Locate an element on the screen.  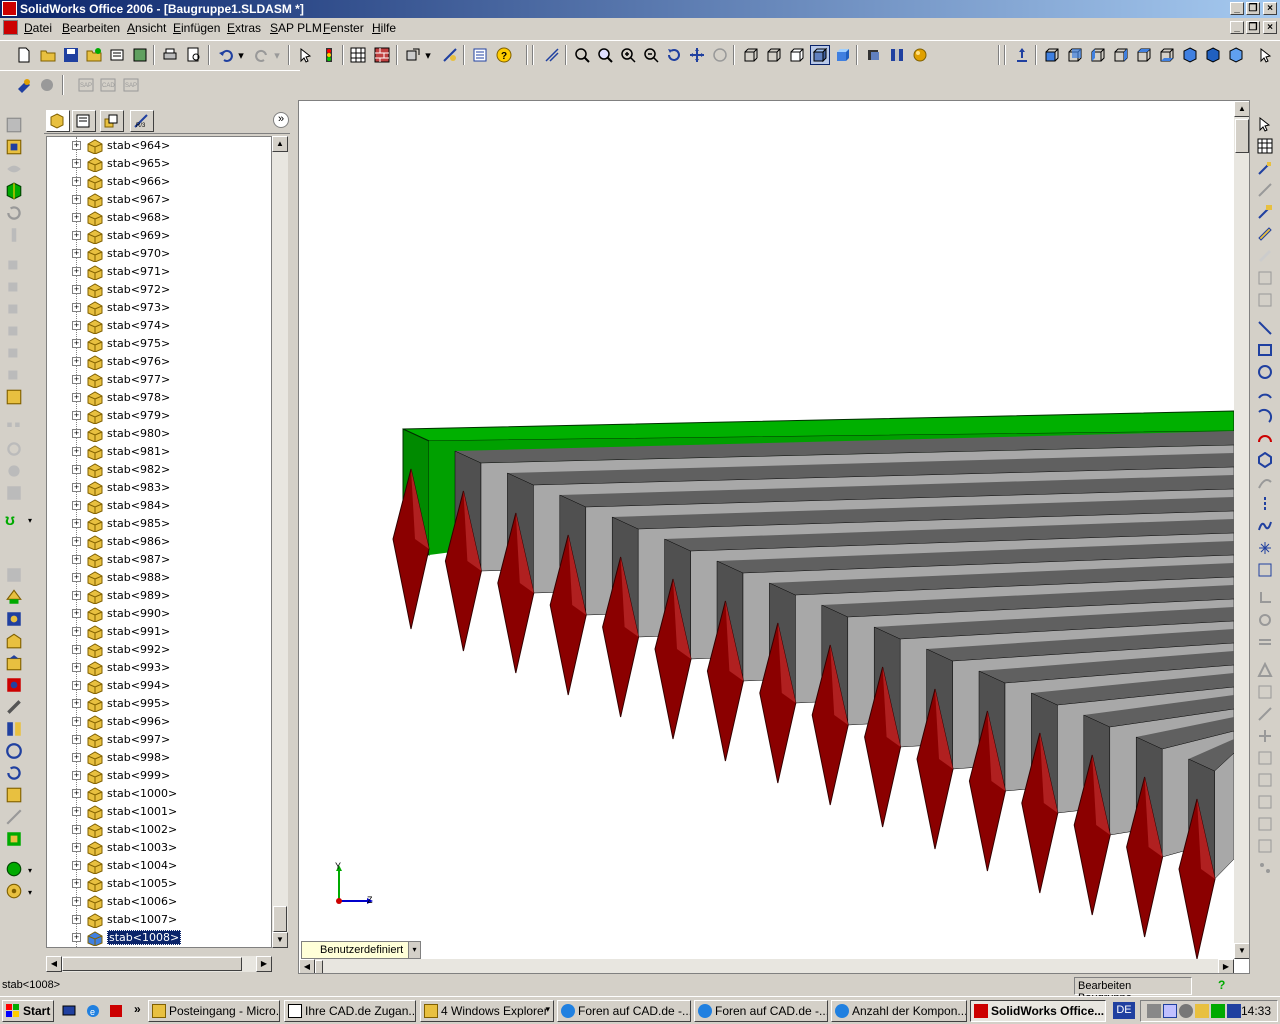
explode-view-icon is located at coordinates (14, 265).